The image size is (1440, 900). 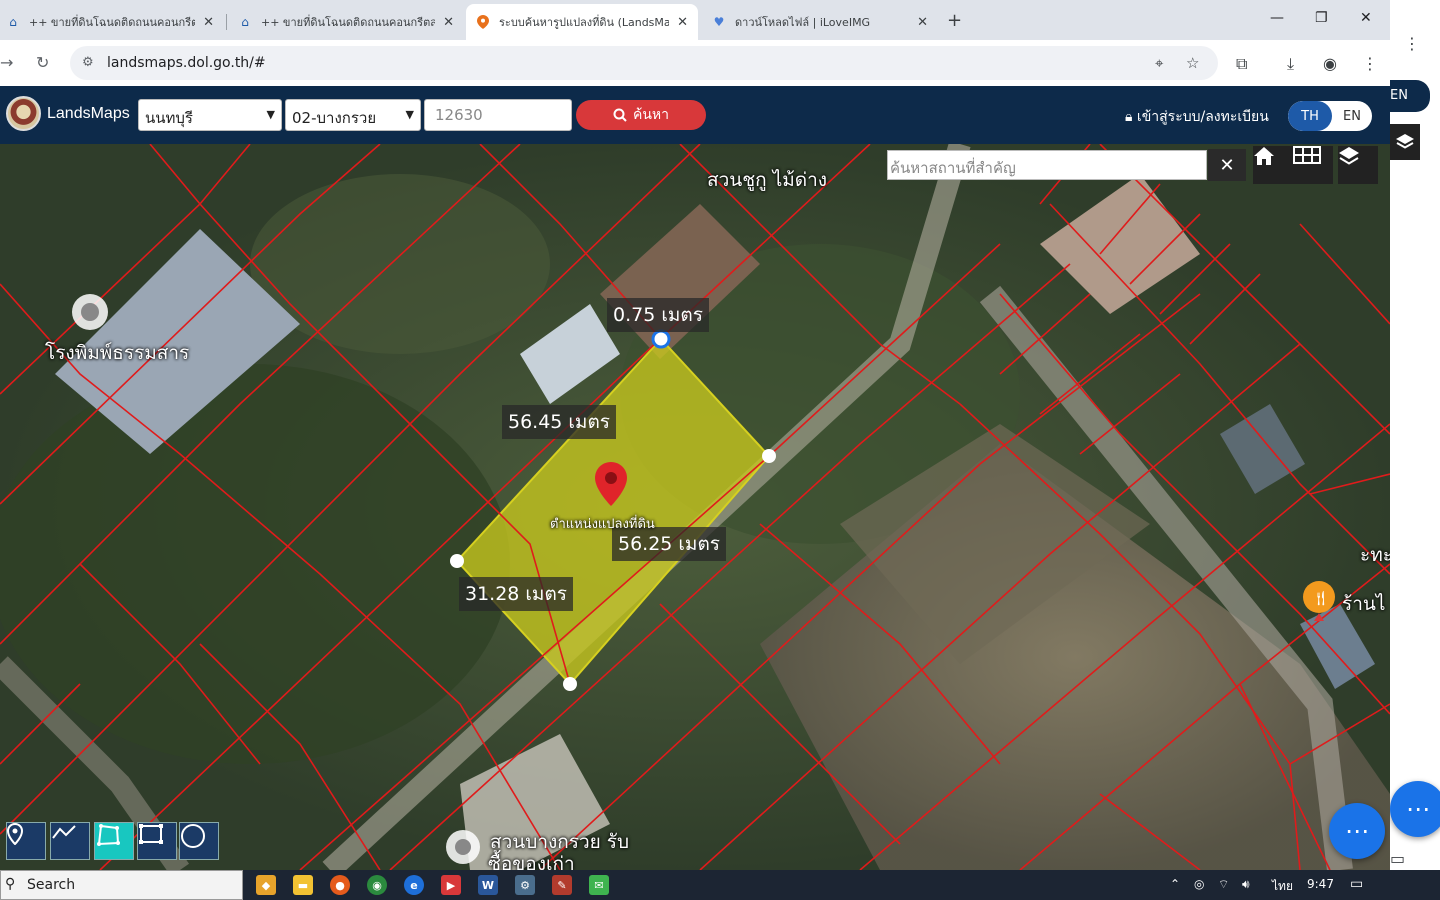 I want to click on lock-icon: 🔒︎, so click(x=1129, y=117).